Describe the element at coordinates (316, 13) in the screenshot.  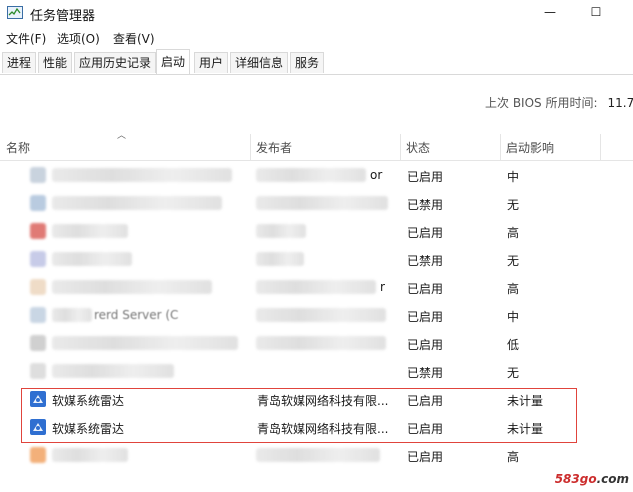
I see `title-bar: 任务管理器 — ☐` at that location.